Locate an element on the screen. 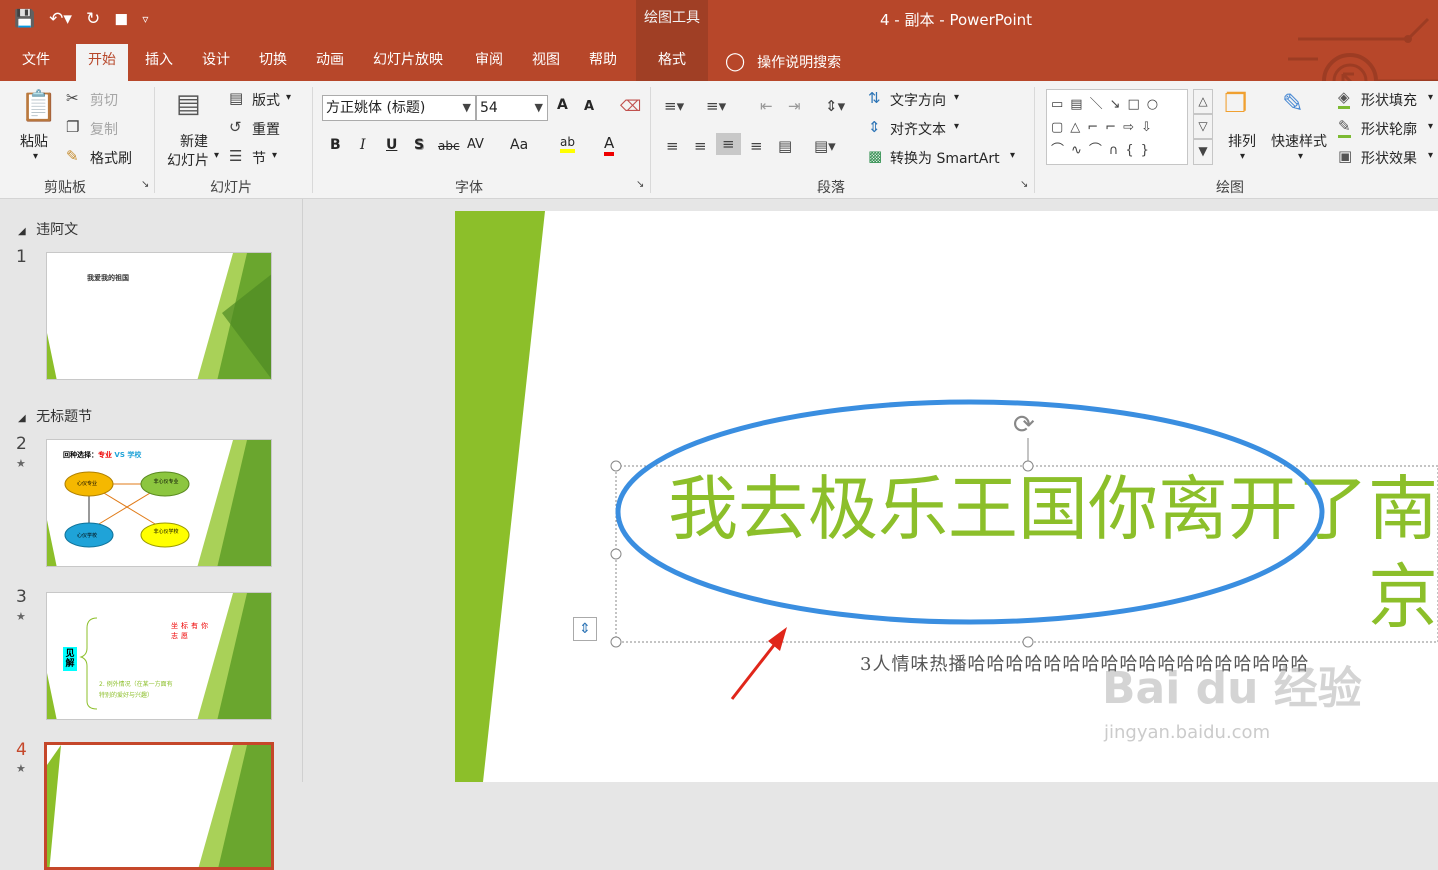  baidu-watermark-url: jingyan.baidu.com is located at coordinates (1187, 732).